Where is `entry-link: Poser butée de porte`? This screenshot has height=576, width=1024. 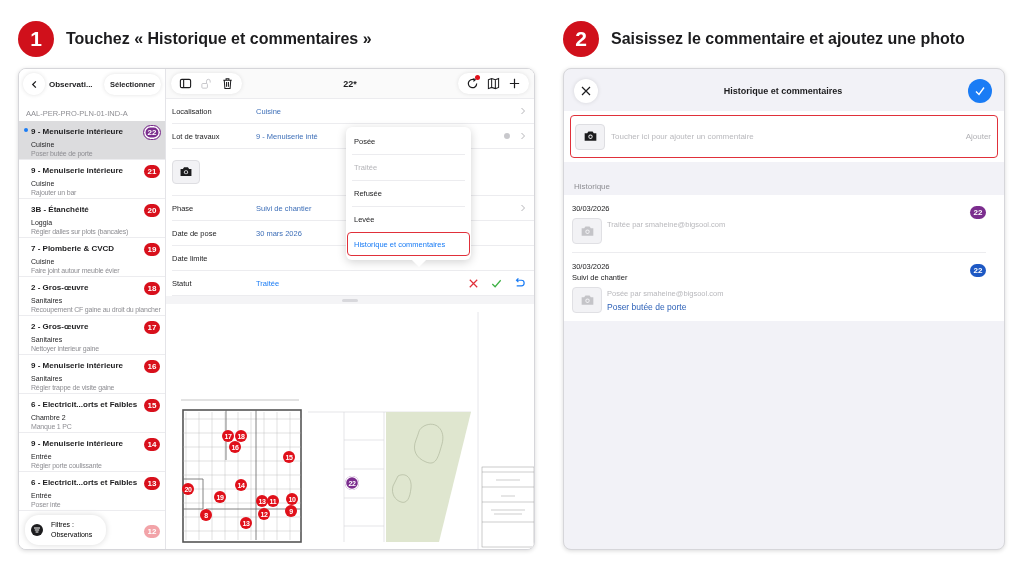
entry-link: Poser butée de porte is located at coordinates (665, 307).